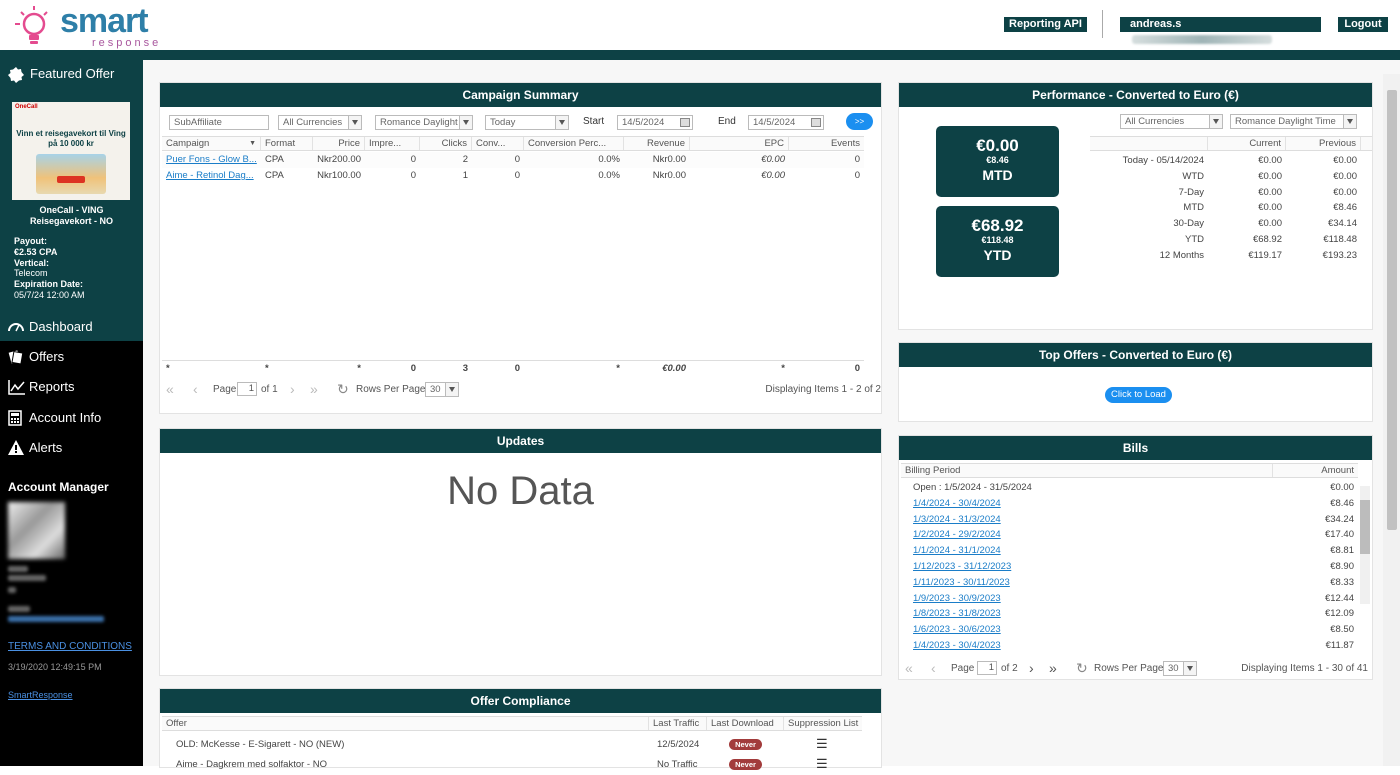 The height and width of the screenshot is (775, 1400). What do you see at coordinates (446, 143) in the screenshot?
I see `col-clicks: Clicks` at bounding box center [446, 143].